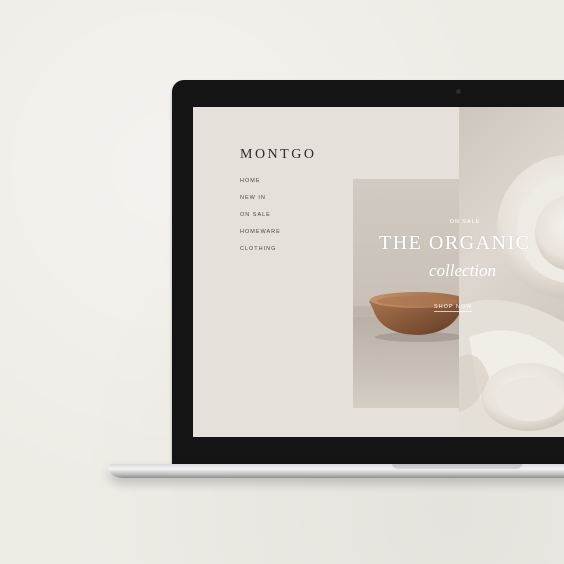 Image resolution: width=564 pixels, height=564 pixels. I want to click on hero-title: THE ORGANIC, so click(455, 243).